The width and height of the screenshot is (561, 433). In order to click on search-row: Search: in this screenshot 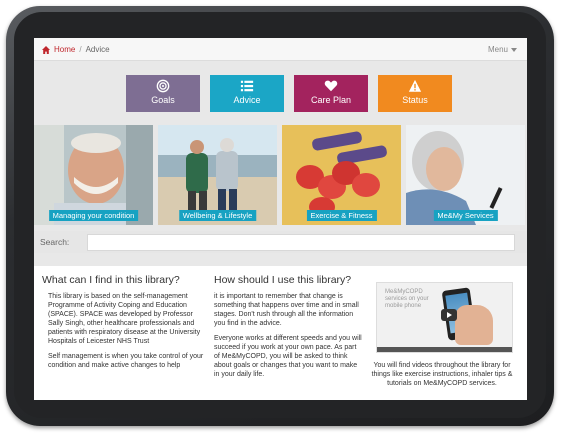, I will do `click(280, 242)`.